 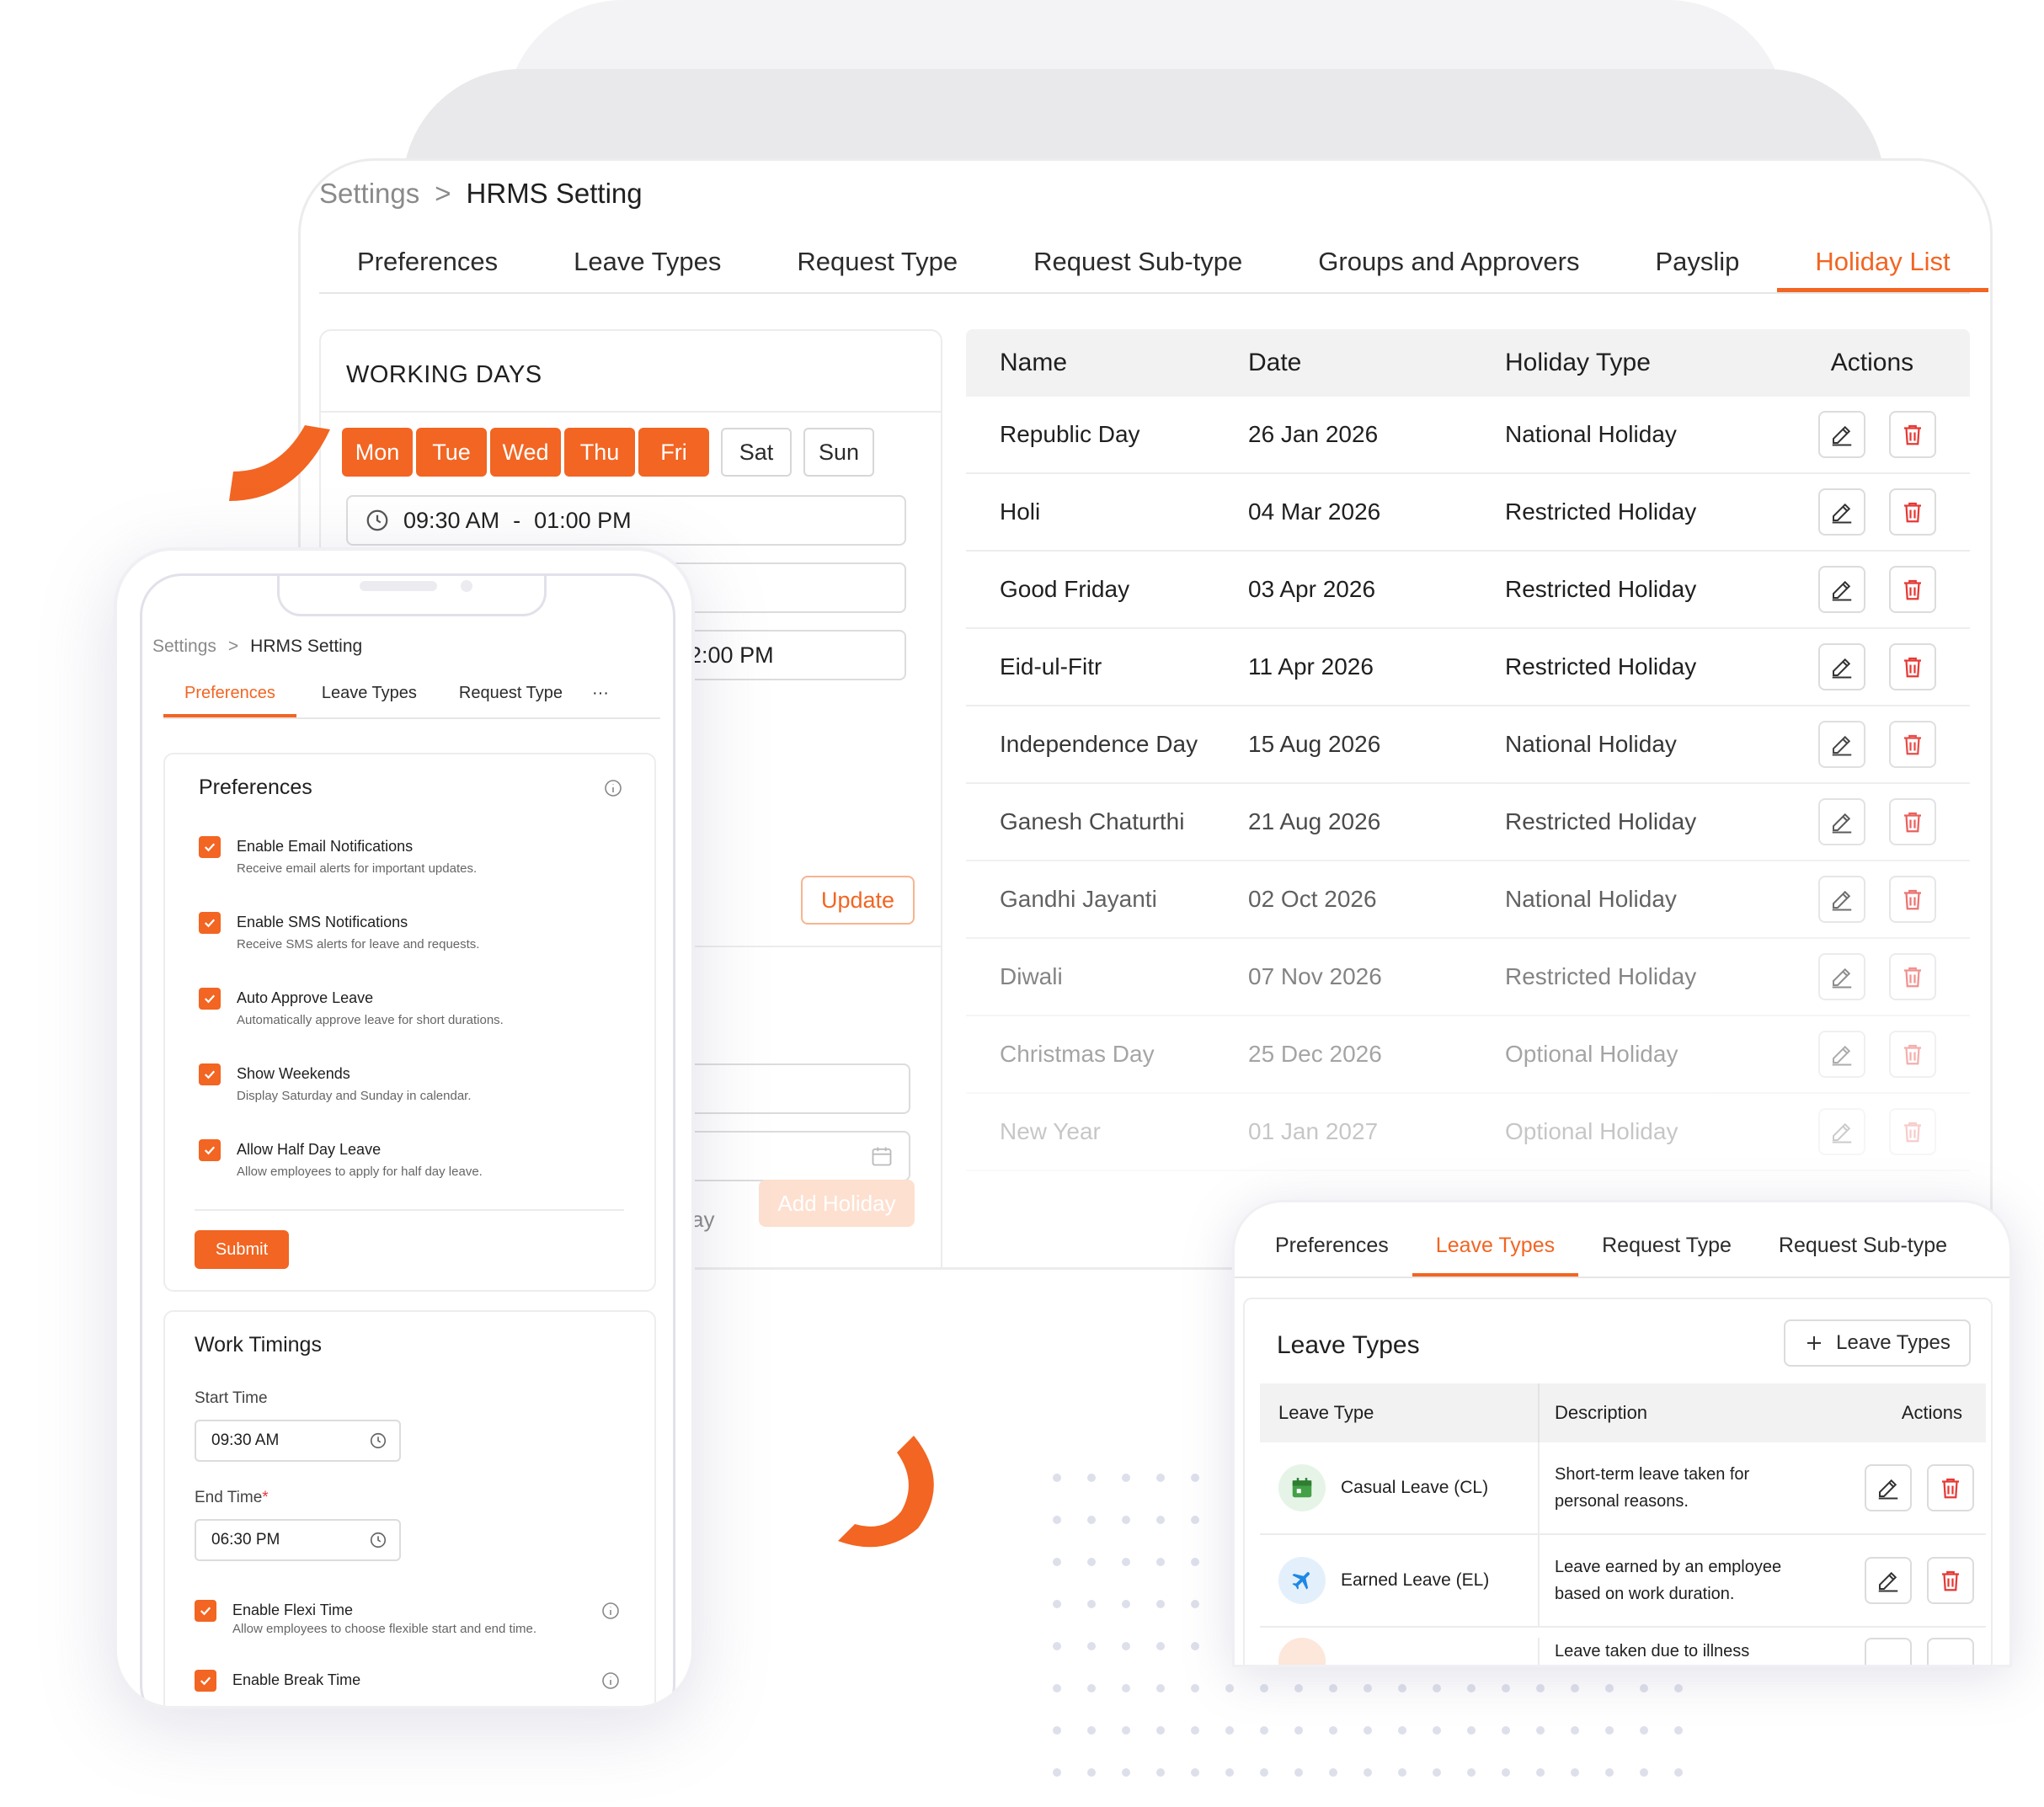 I want to click on day-tue: Tue, so click(x=451, y=452).